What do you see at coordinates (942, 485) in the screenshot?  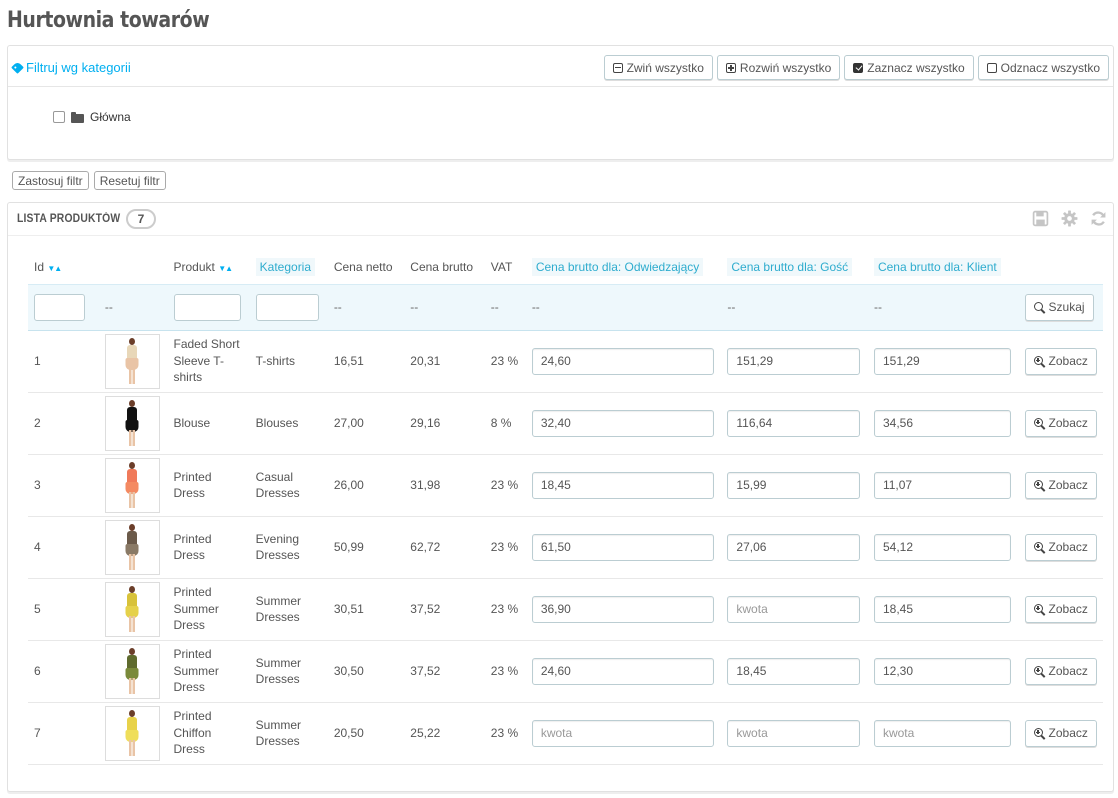 I see `client-price-input: 11,07` at bounding box center [942, 485].